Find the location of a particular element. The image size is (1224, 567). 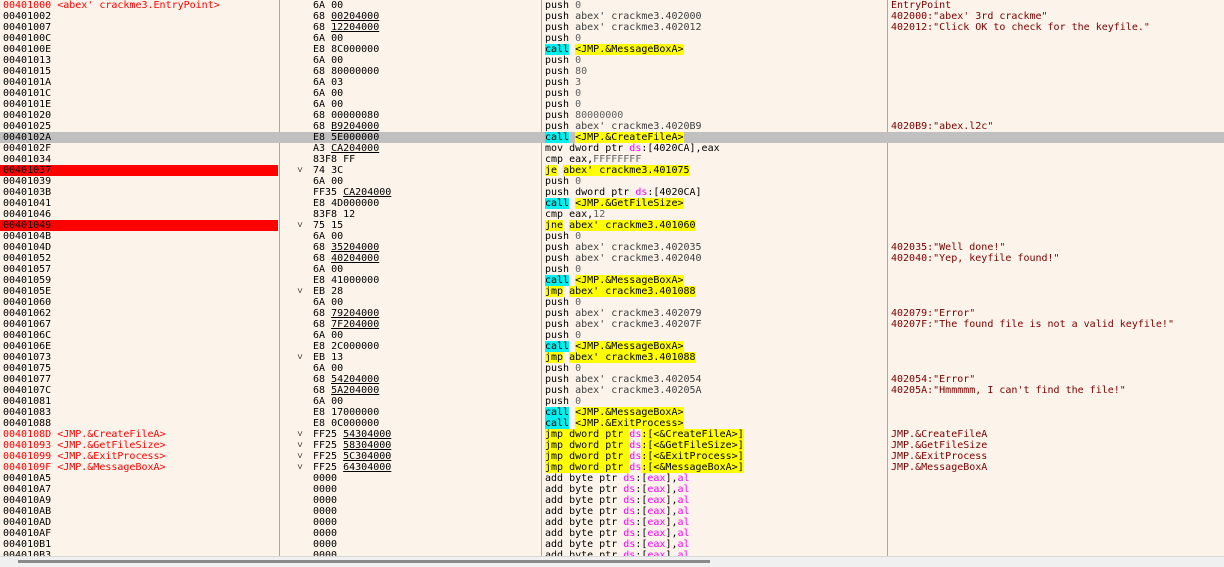

address-cell: 004010AB is located at coordinates (139, 511).